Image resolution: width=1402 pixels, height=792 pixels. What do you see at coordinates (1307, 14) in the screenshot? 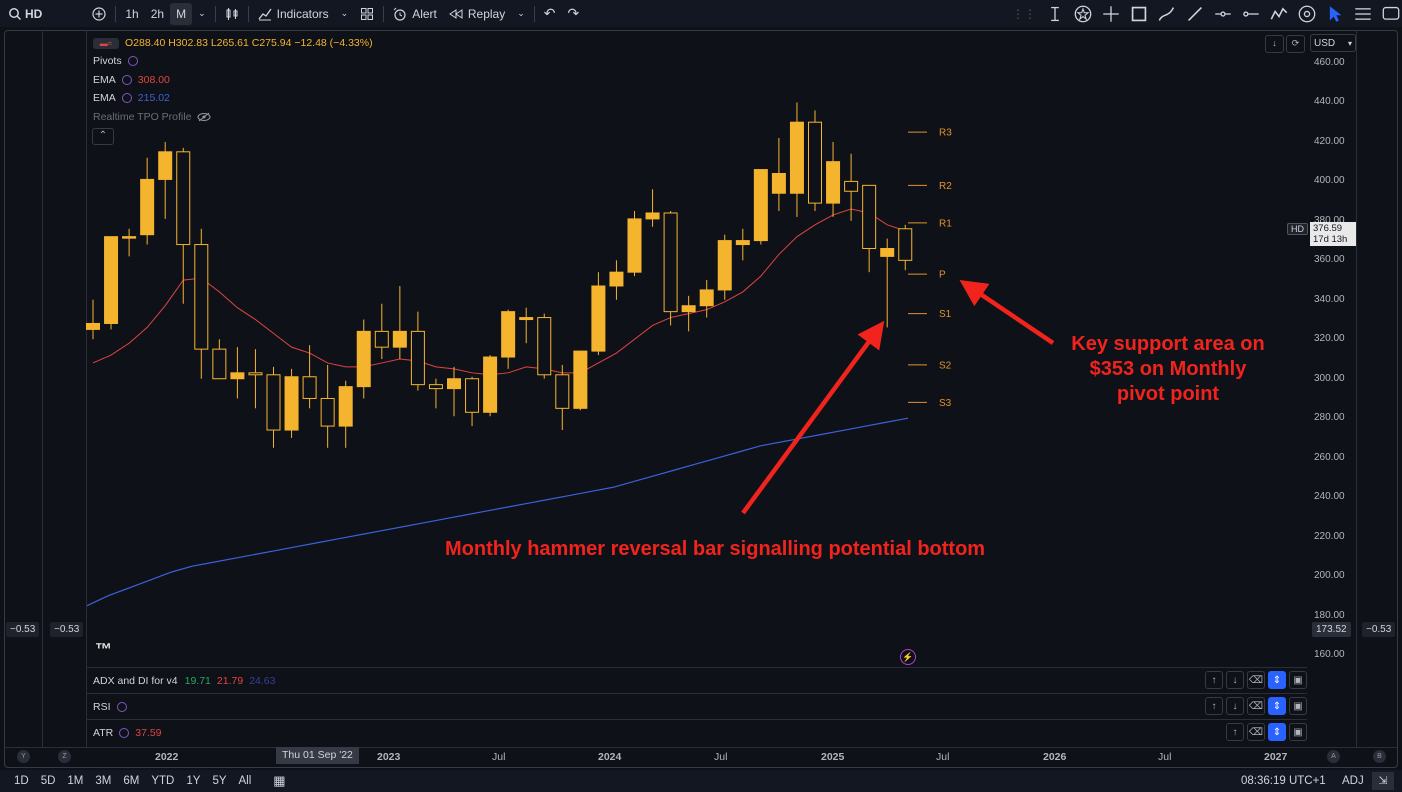
I see `eye-target-icon` at bounding box center [1307, 14].